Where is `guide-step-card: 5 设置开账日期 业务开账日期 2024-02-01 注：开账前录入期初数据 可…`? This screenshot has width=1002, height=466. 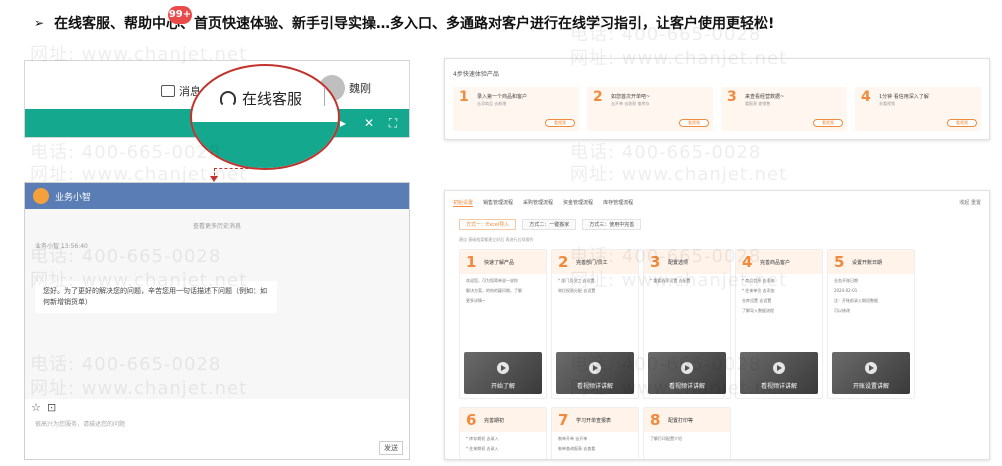 guide-step-card: 5 设置开账日期 业务开账日期 2024-02-01 注：开账前录入期初数据 可… is located at coordinates (871, 324).